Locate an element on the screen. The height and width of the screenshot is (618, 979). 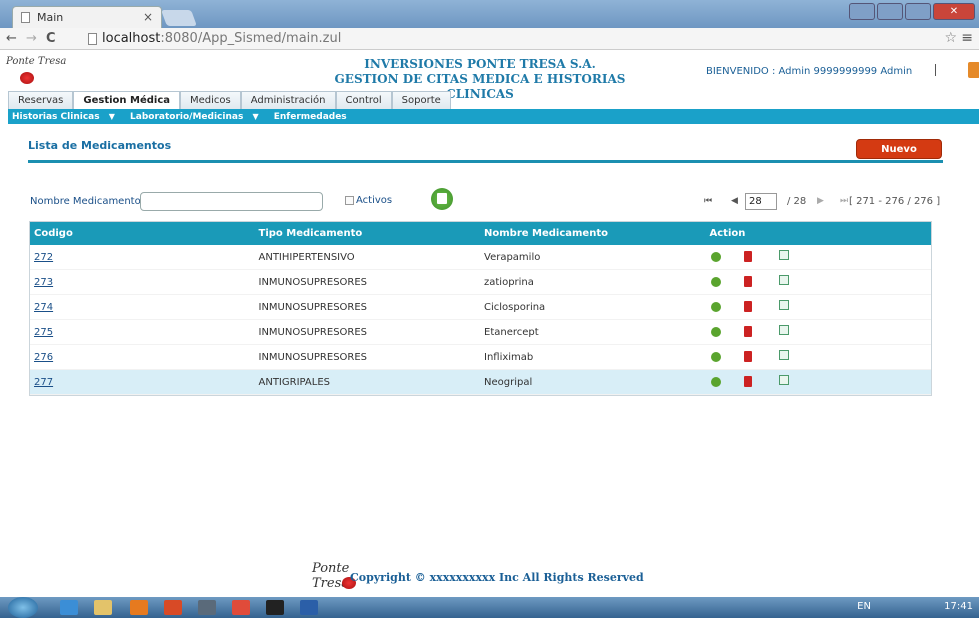
code-link: 272 is located at coordinates (43, 257).